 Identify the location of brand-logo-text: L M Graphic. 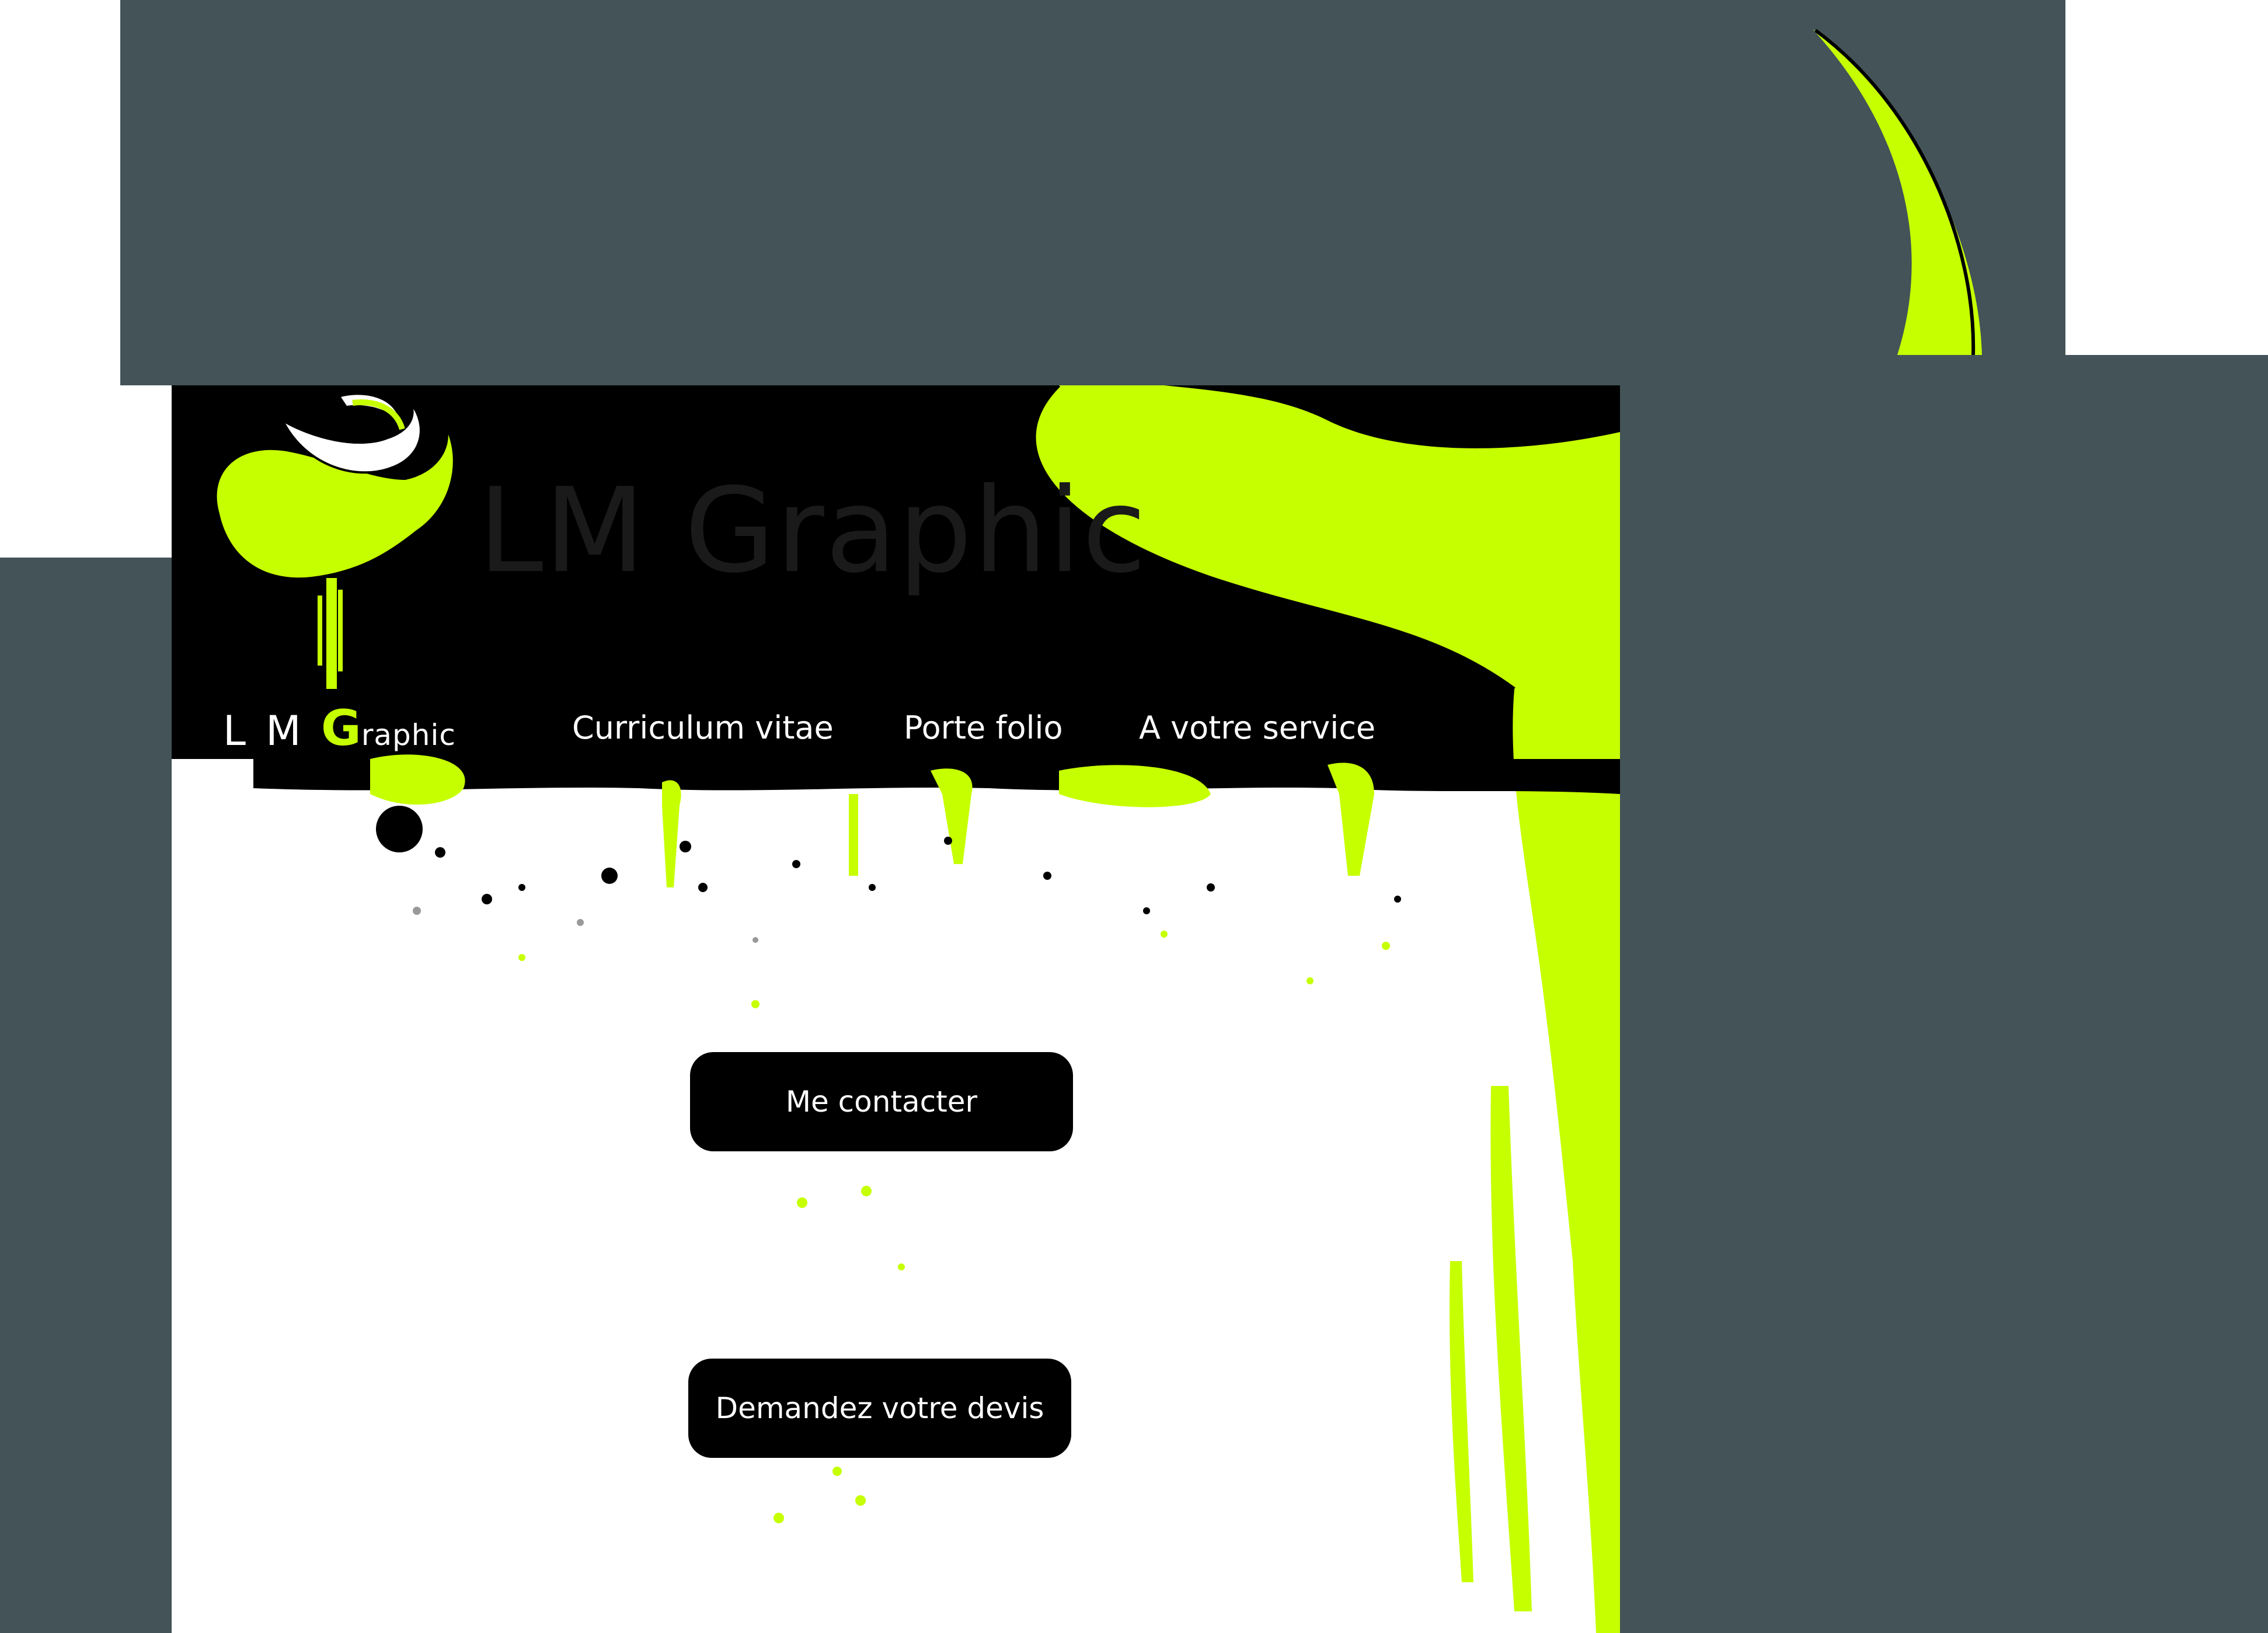
(340, 728).